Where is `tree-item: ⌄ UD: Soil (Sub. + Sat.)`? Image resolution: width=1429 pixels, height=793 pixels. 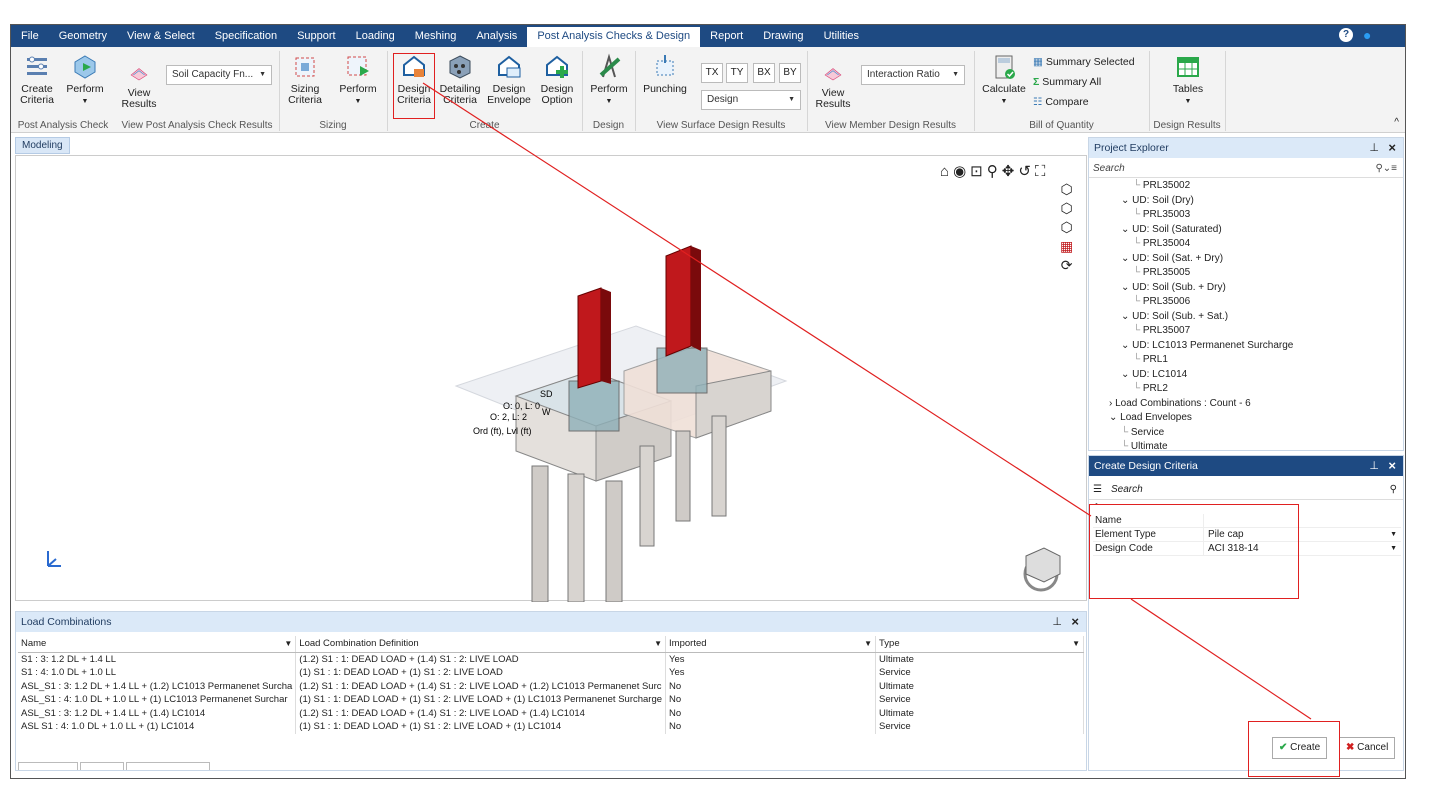 tree-item: ⌄ UD: Soil (Sub. + Sat.) is located at coordinates (1246, 317).